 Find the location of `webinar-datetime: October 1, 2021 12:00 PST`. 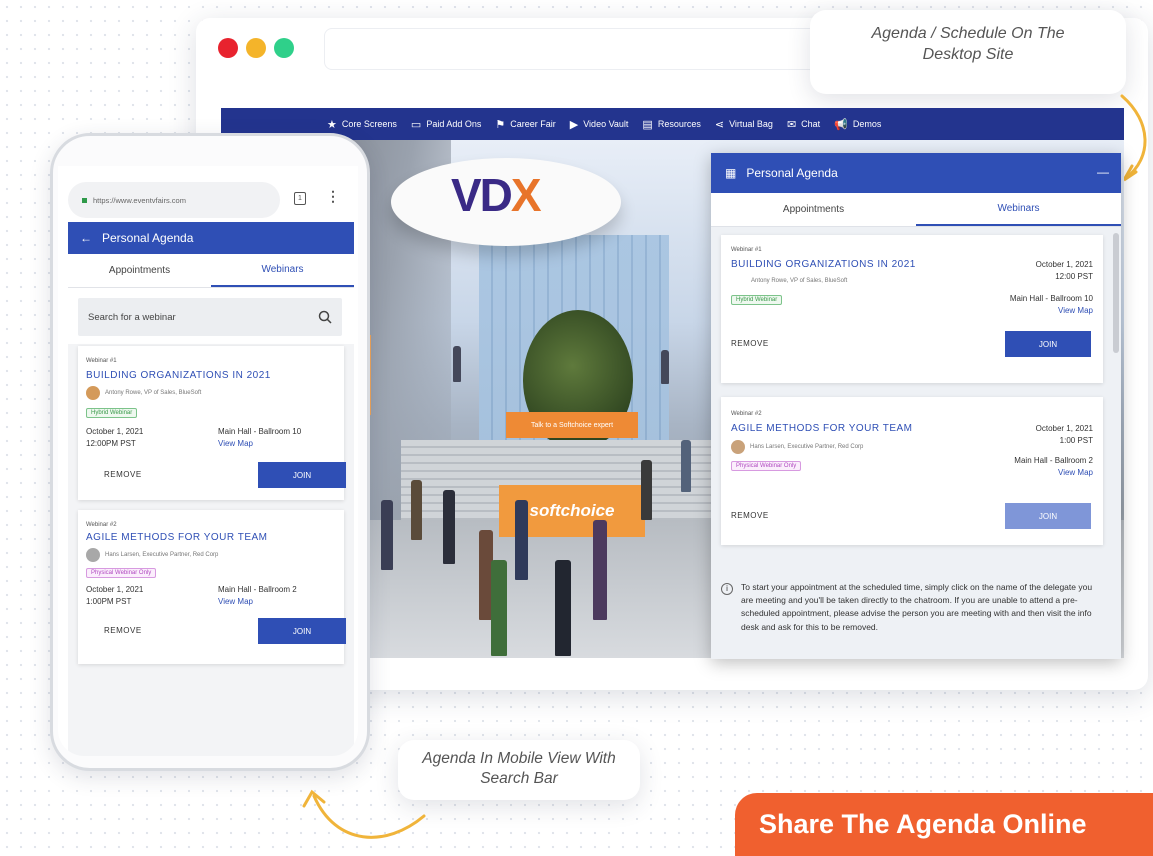

webinar-datetime: October 1, 2021 12:00 PST is located at coordinates (1064, 270).